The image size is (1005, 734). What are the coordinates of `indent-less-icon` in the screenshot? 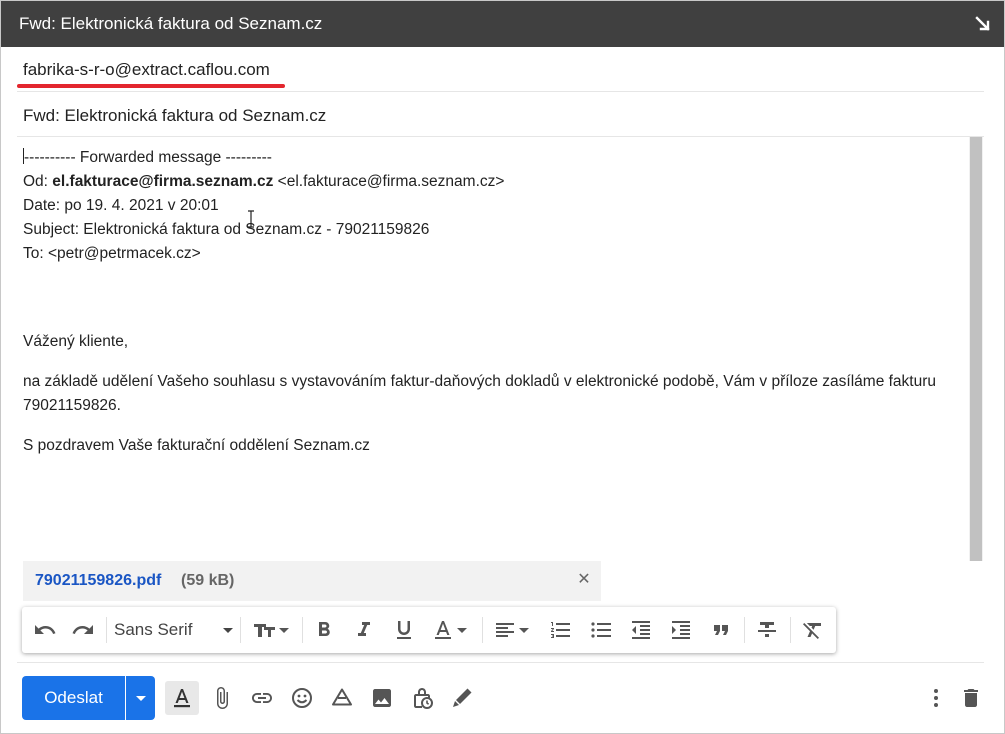 It's located at (641, 630).